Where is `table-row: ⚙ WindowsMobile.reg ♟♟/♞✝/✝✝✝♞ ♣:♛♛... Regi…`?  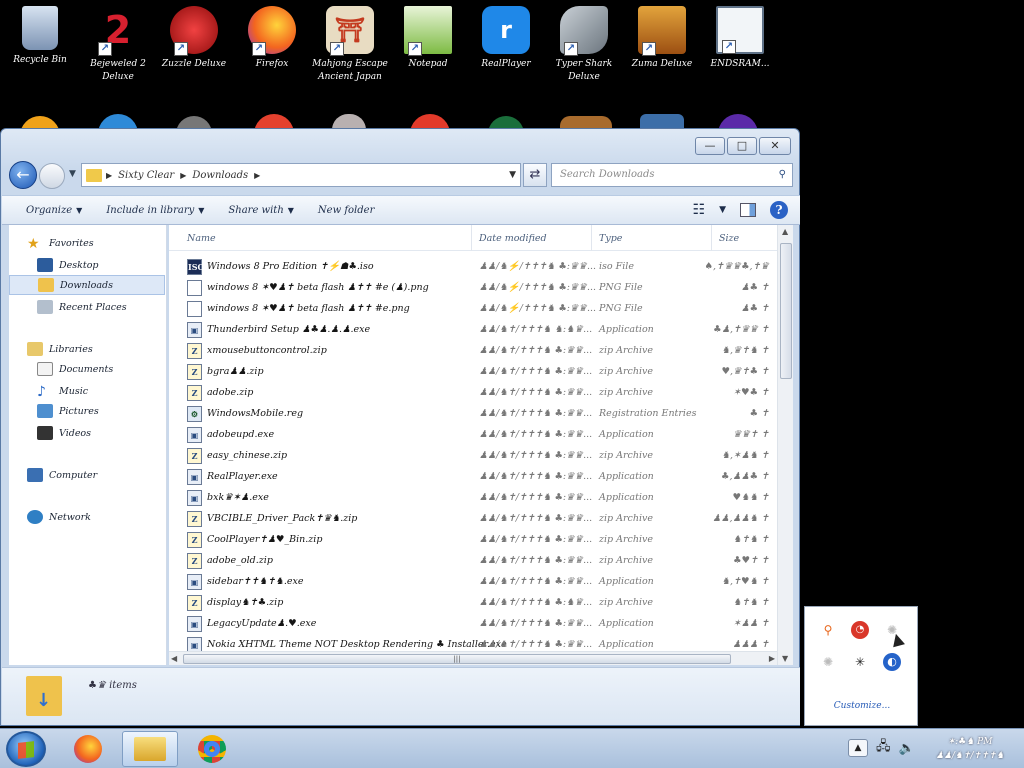 table-row: ⚙ WindowsMobile.reg ♟♟/♞✝/✝✝✝♞ ♣:♛♛... Regi… is located at coordinates (473, 414).